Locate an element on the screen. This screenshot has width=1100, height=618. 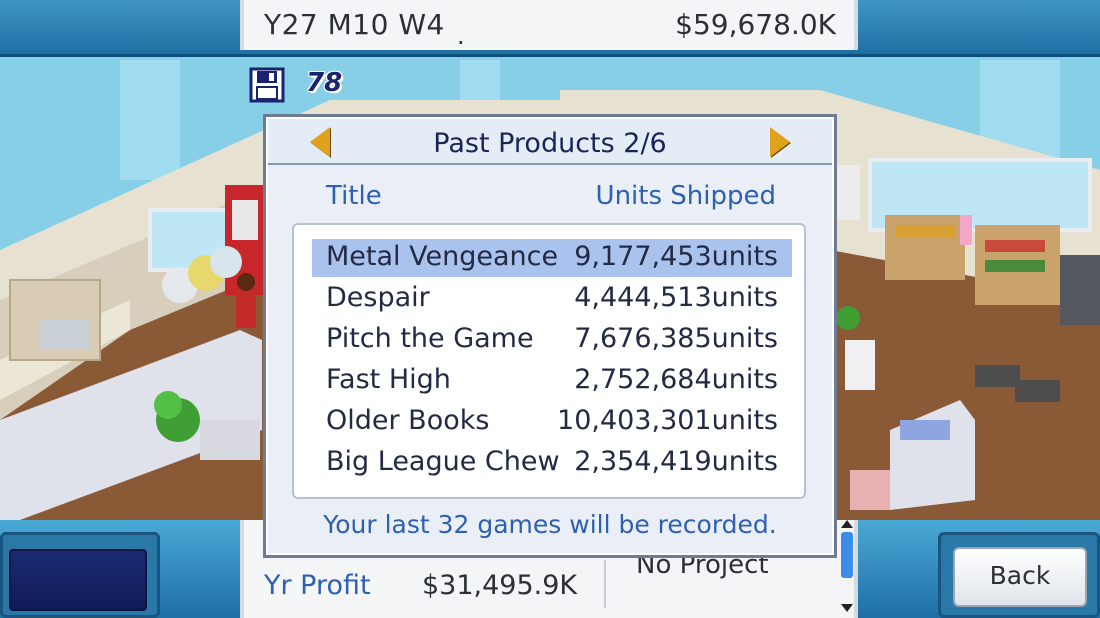
column-header-title: Title is located at coordinates (354, 196).